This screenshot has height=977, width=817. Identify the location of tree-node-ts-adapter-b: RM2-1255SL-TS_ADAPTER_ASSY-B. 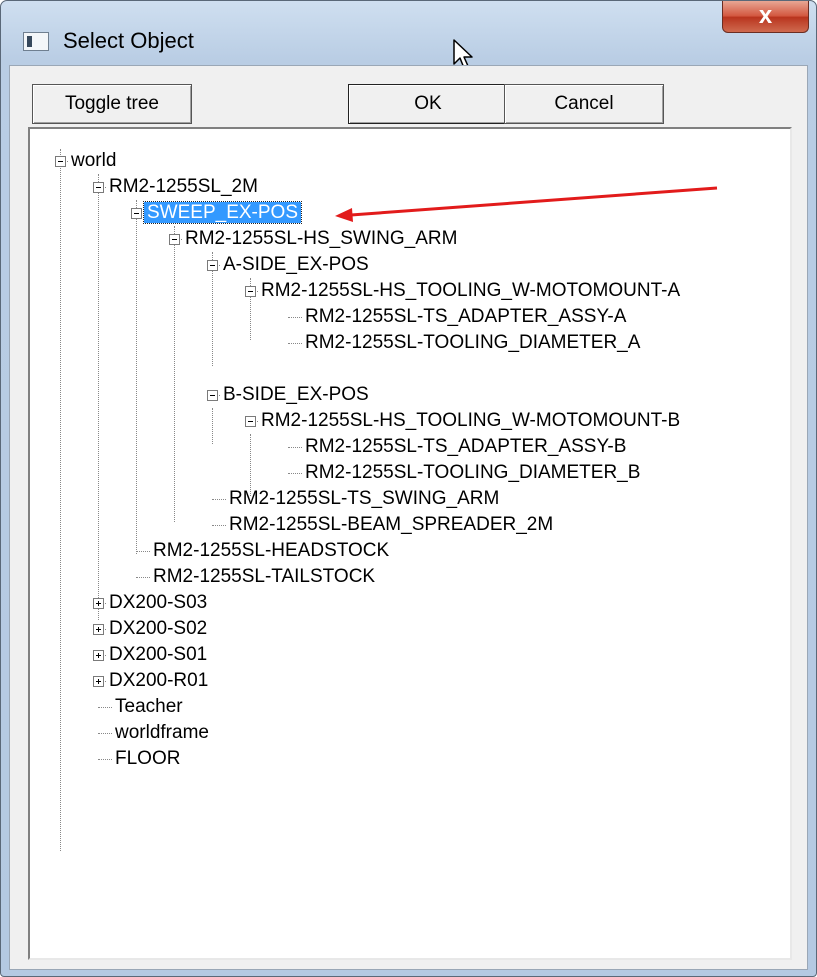
(465, 447).